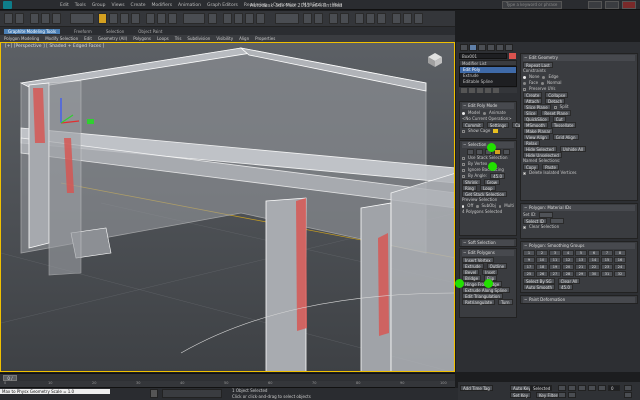  What do you see at coordinates (480, 90) in the screenshot?
I see `make-unique-icon` at bounding box center [480, 90].